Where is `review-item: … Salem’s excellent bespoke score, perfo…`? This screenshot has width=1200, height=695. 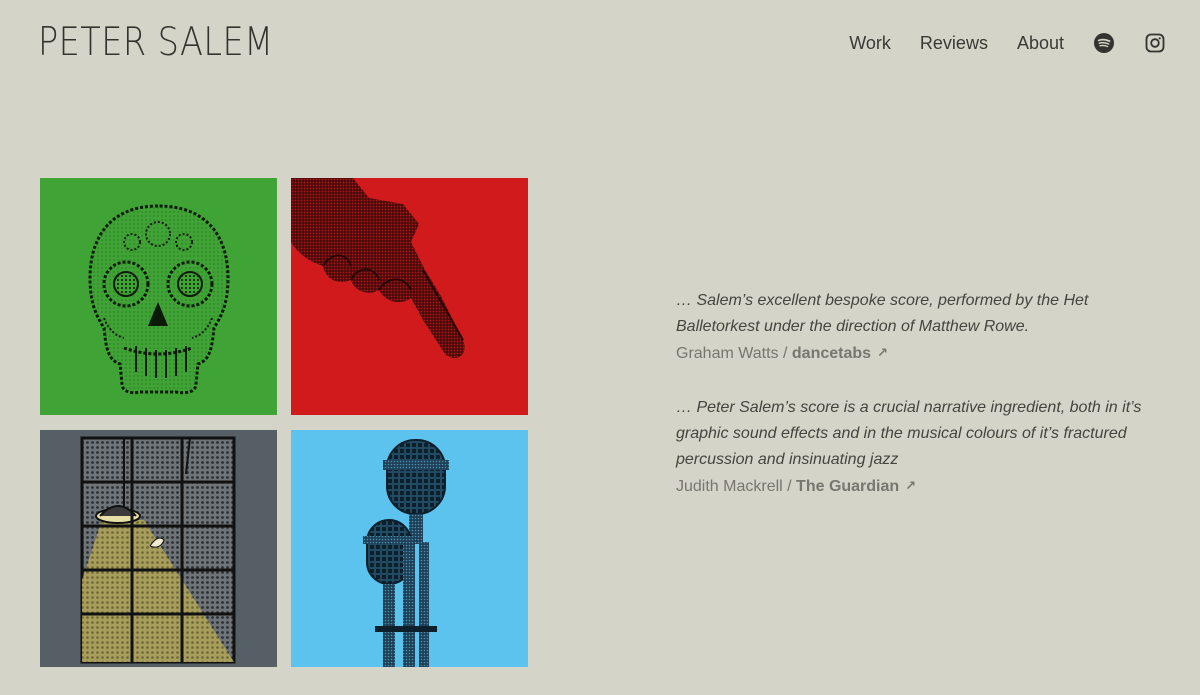
review-item: … Salem’s excellent bespoke score, perfo… is located at coordinates (921, 327).